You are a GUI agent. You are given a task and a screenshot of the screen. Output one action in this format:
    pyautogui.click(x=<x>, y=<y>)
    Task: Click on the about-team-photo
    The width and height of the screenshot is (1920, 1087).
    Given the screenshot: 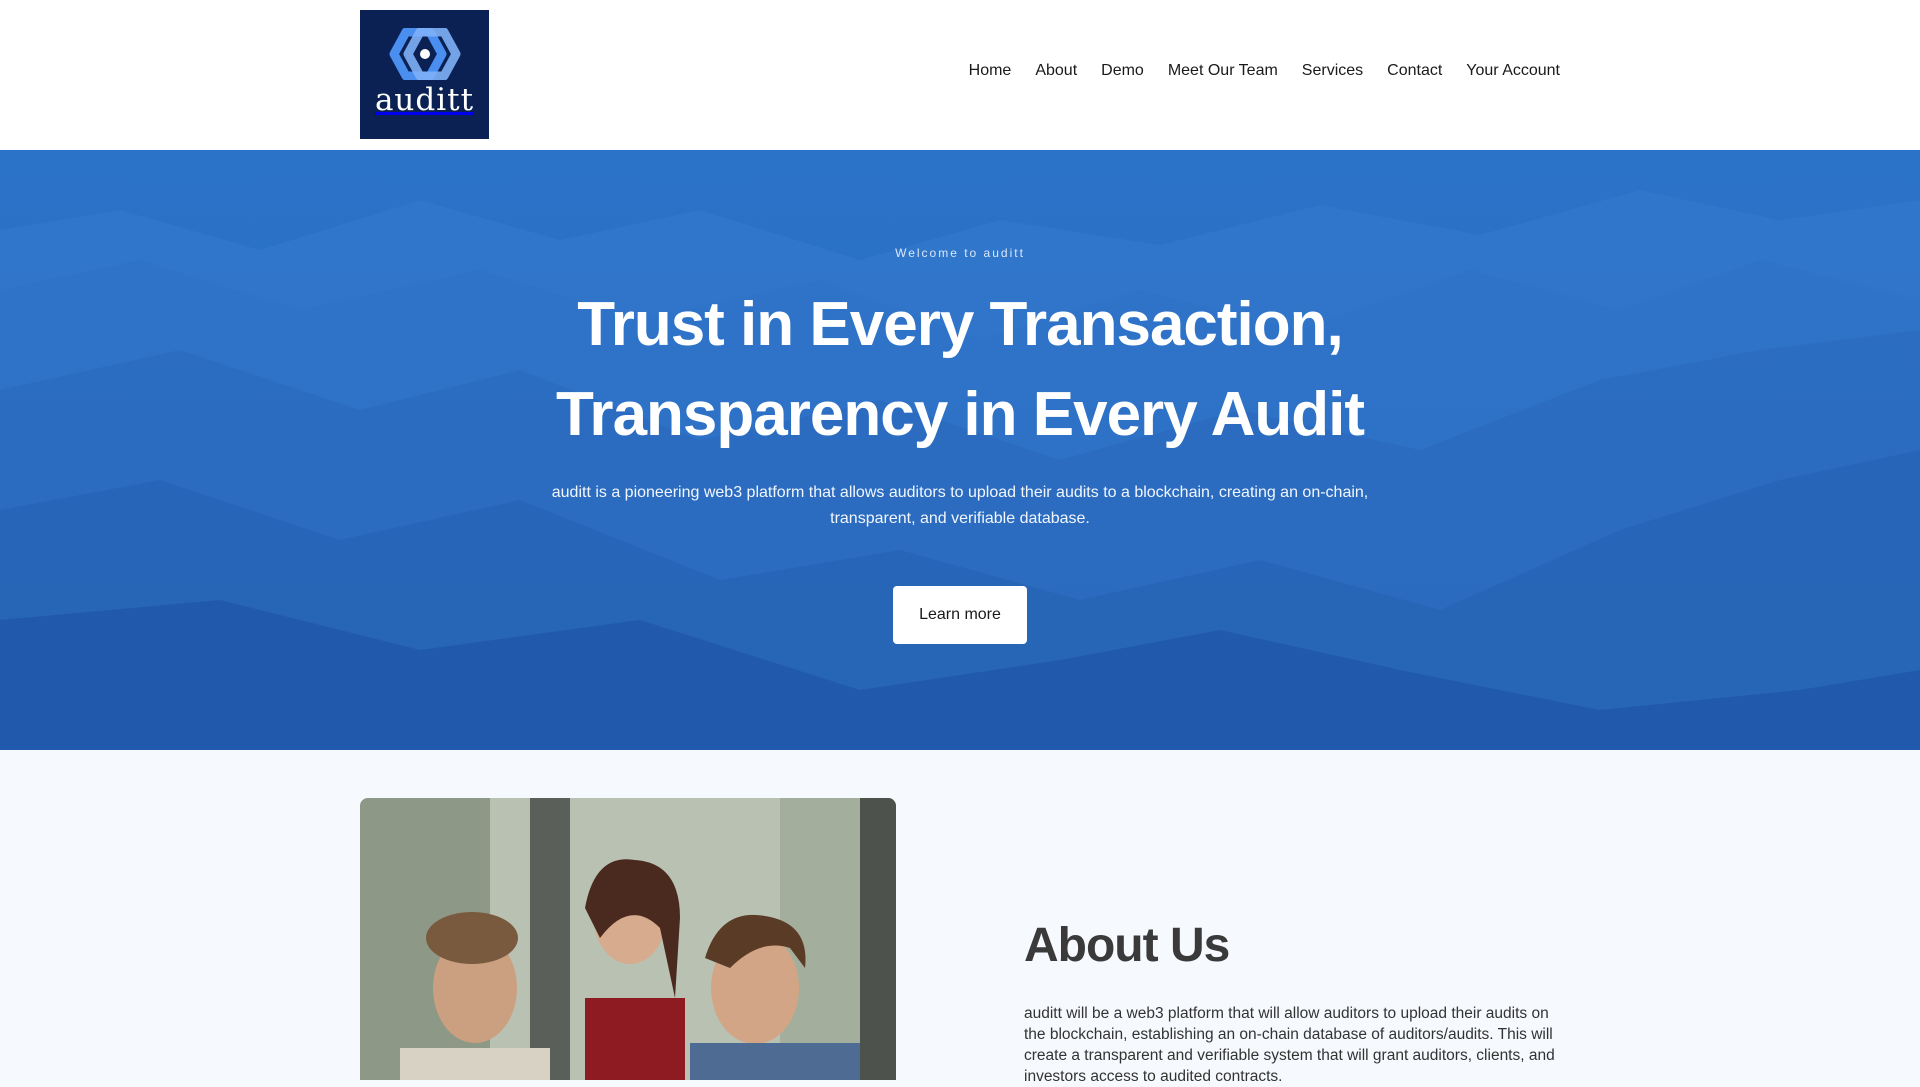 What is the action you would take?
    pyautogui.click(x=628, y=939)
    